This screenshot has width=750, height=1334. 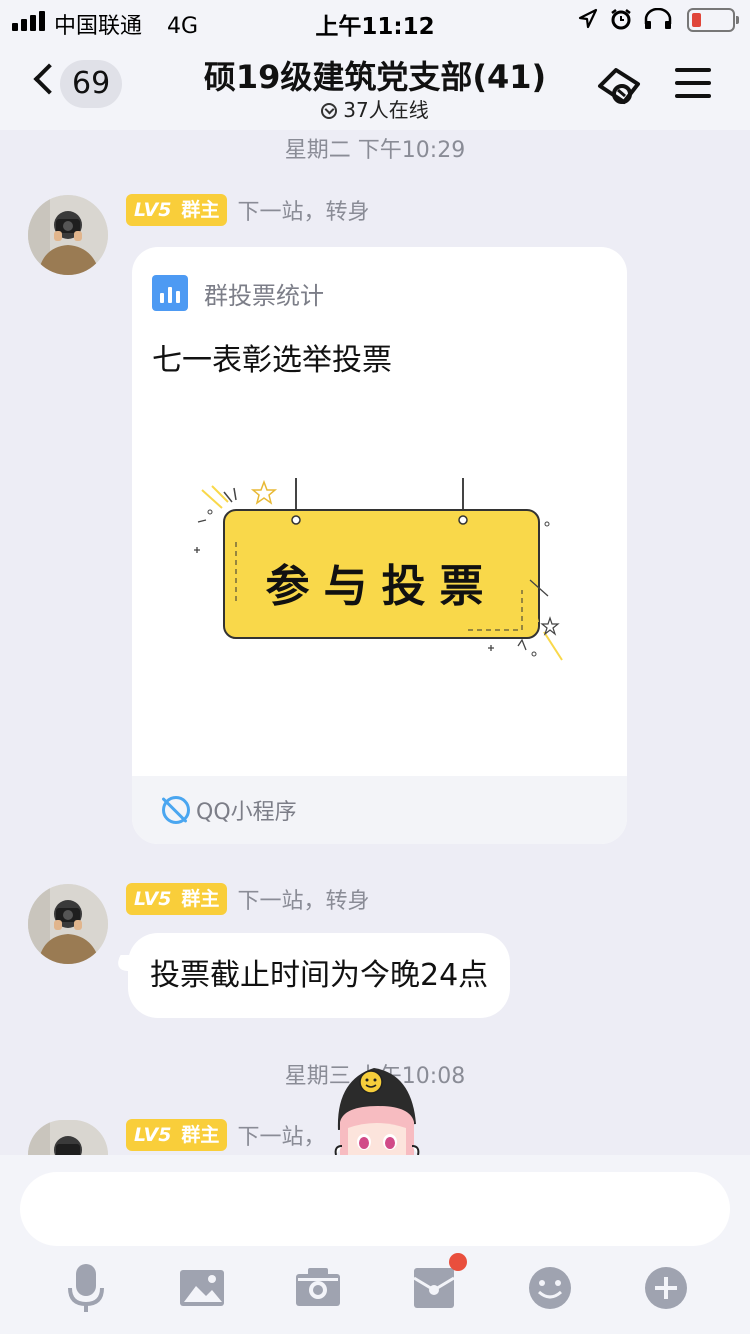 I want to click on timestamp: 星期二 下午10:29, so click(x=375, y=150).